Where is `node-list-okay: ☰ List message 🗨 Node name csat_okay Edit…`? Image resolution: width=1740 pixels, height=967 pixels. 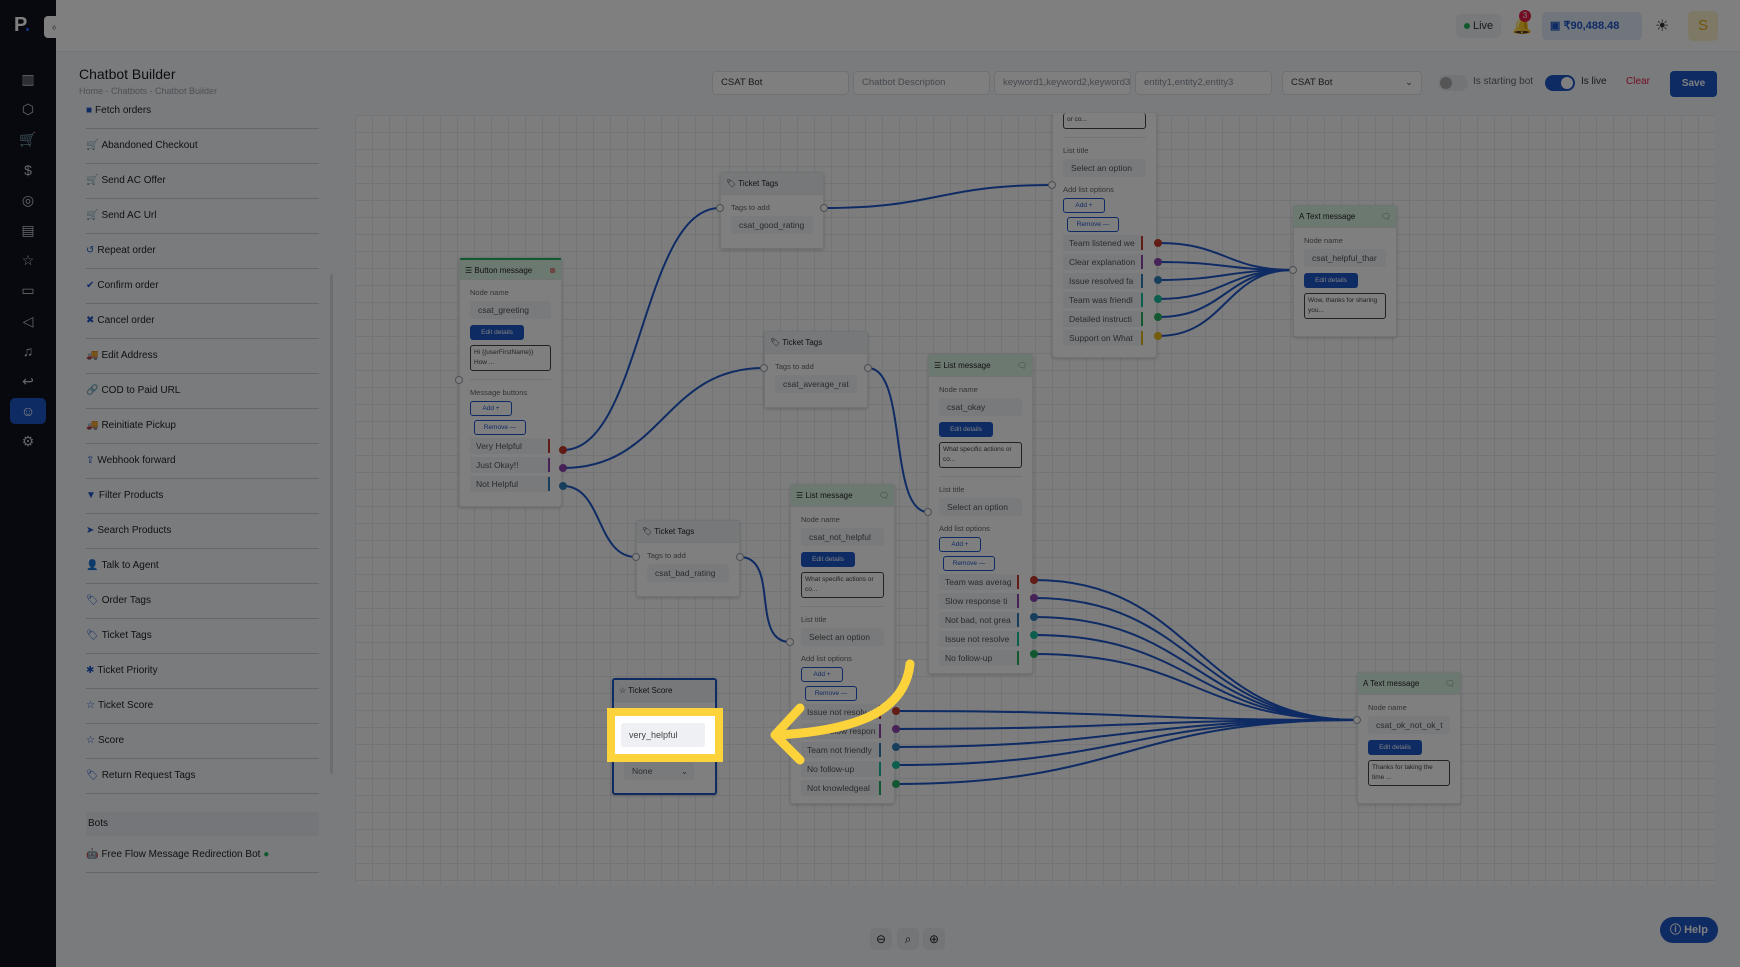
node-list-okay: ☰ List message 🗨 Node name csat_okay Edit… is located at coordinates (980, 514).